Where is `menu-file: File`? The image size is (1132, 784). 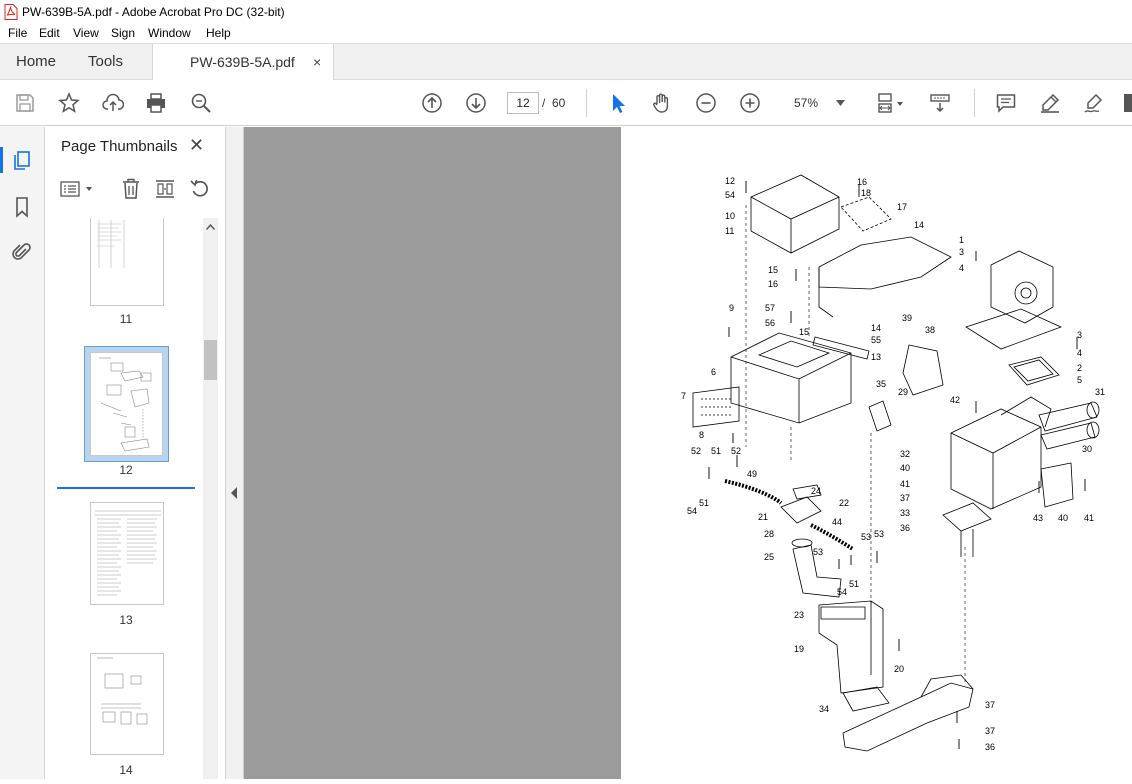 menu-file: File is located at coordinates (17, 33).